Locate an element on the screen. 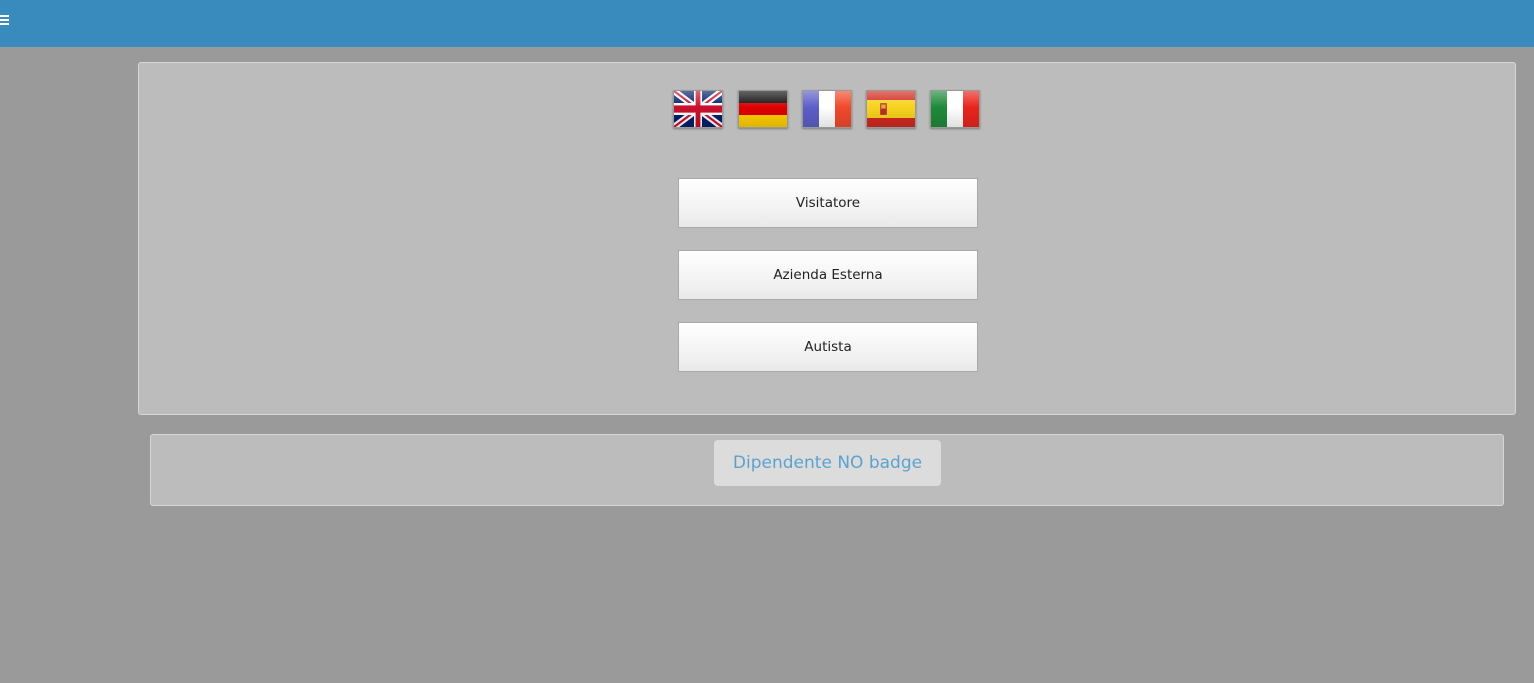  france-flag-icon is located at coordinates (827, 109).